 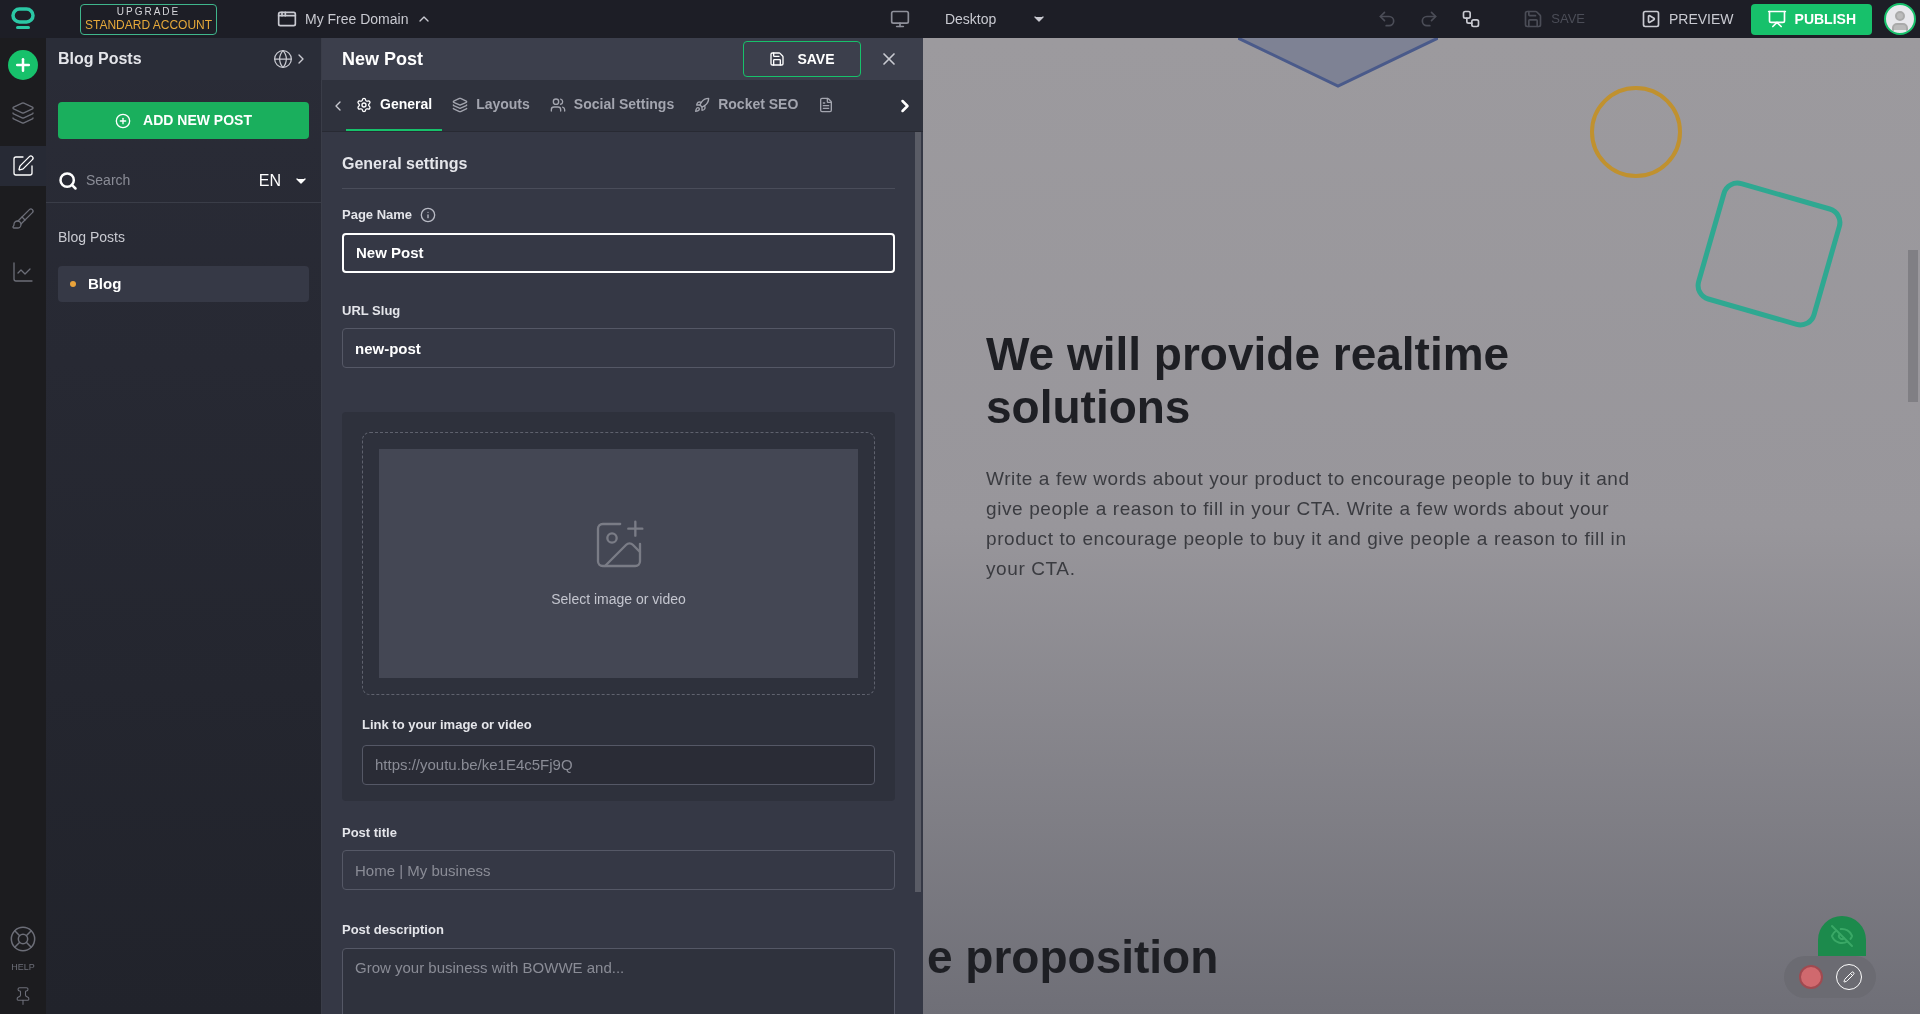 What do you see at coordinates (68, 180) in the screenshot?
I see `search-icon` at bounding box center [68, 180].